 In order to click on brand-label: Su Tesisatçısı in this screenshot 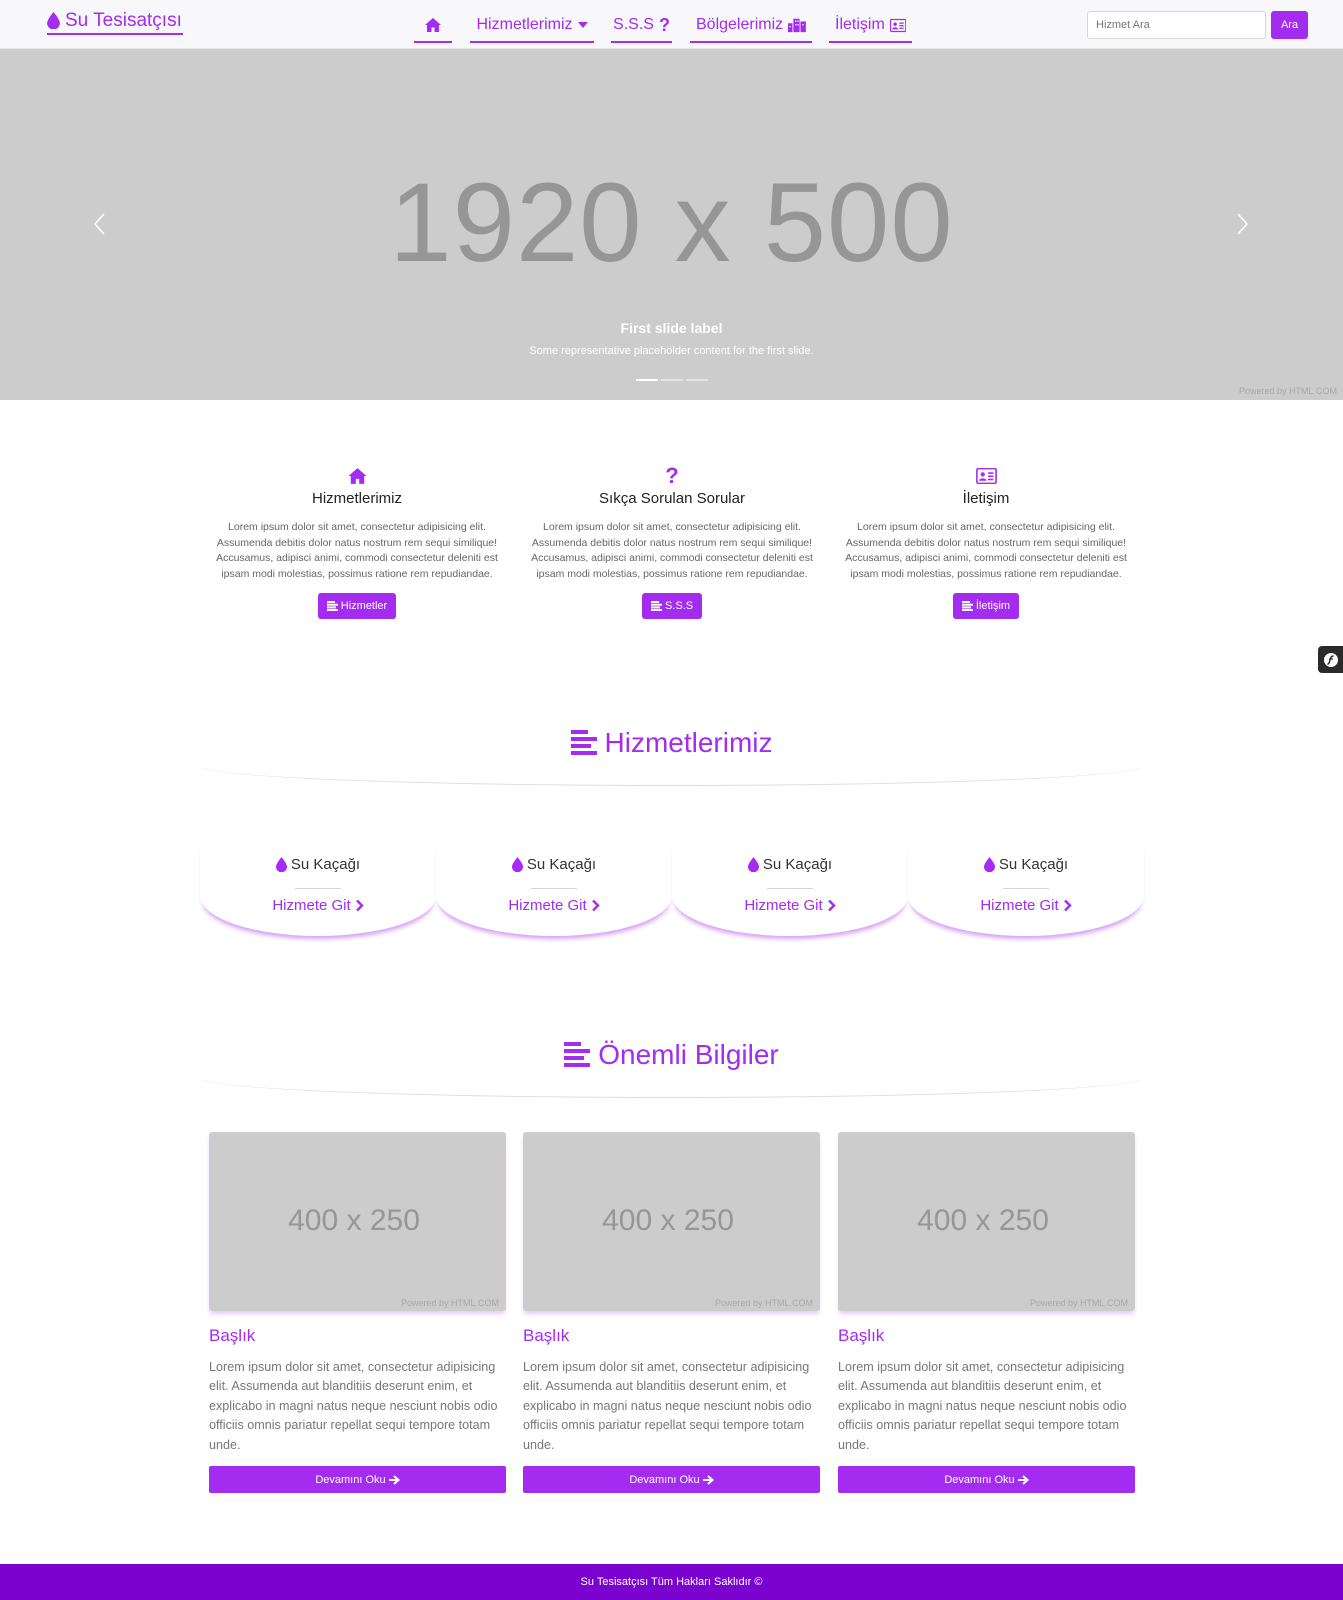, I will do `click(123, 20)`.